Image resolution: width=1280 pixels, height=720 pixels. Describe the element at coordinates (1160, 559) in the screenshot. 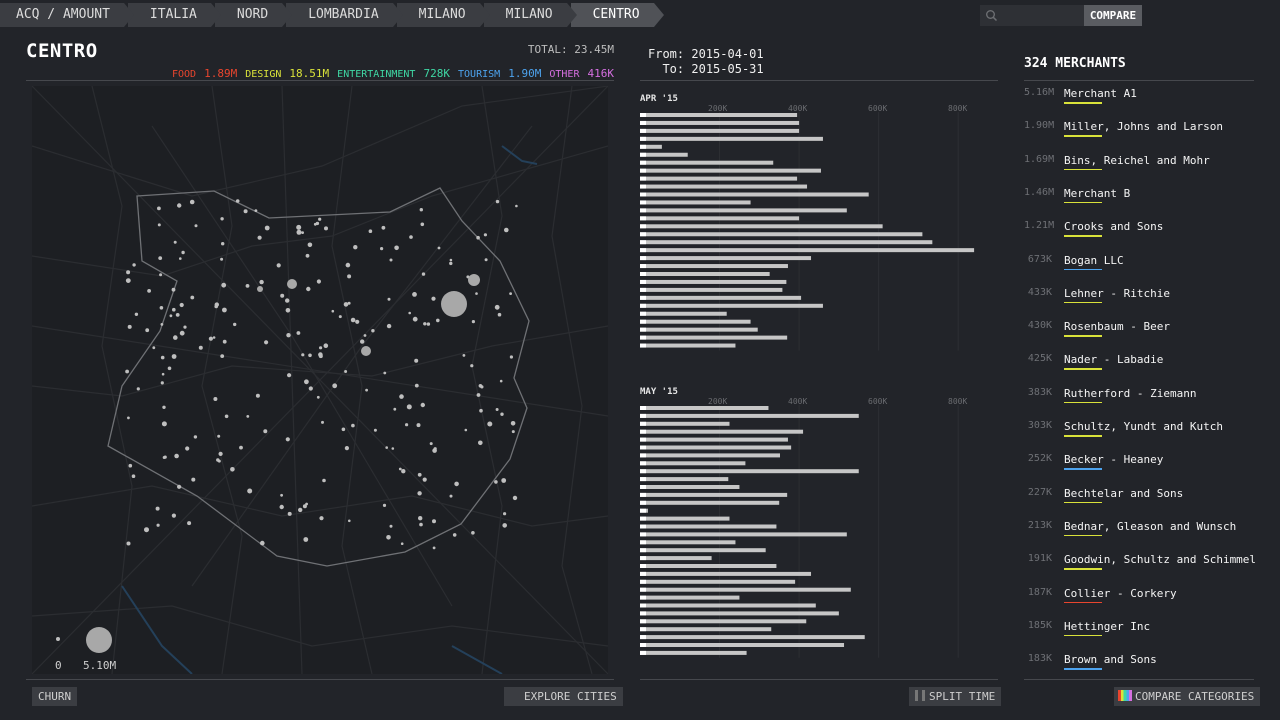

I see `merchant-name: Goodwin, Schultz and Schimmel` at that location.